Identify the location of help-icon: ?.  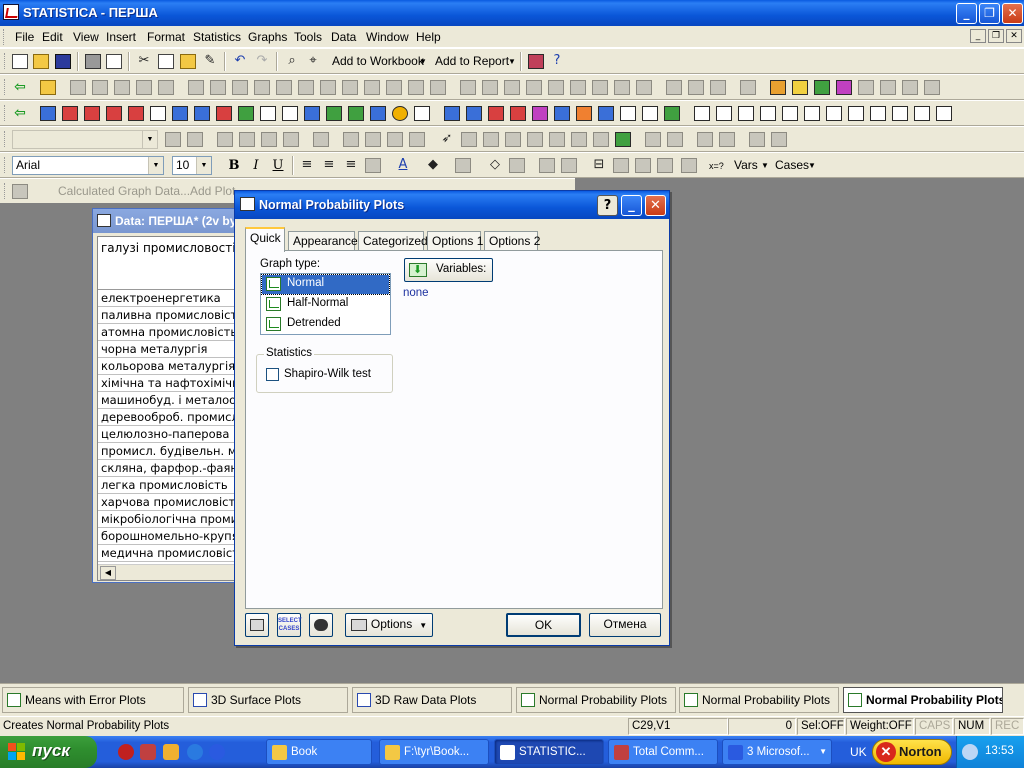
(607, 205).